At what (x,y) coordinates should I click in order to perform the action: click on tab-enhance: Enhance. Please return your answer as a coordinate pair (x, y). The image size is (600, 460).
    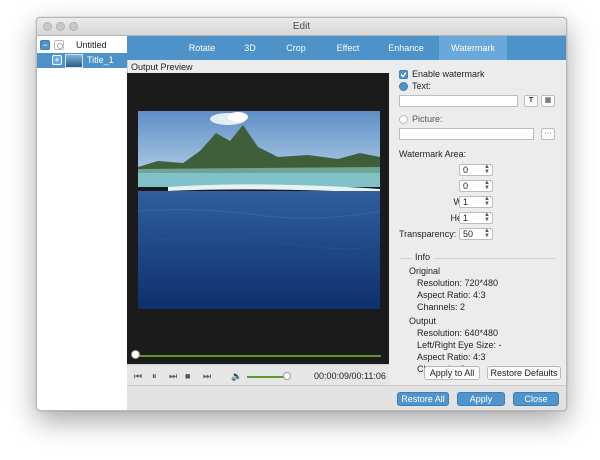
    Looking at the image, I should click on (406, 48).